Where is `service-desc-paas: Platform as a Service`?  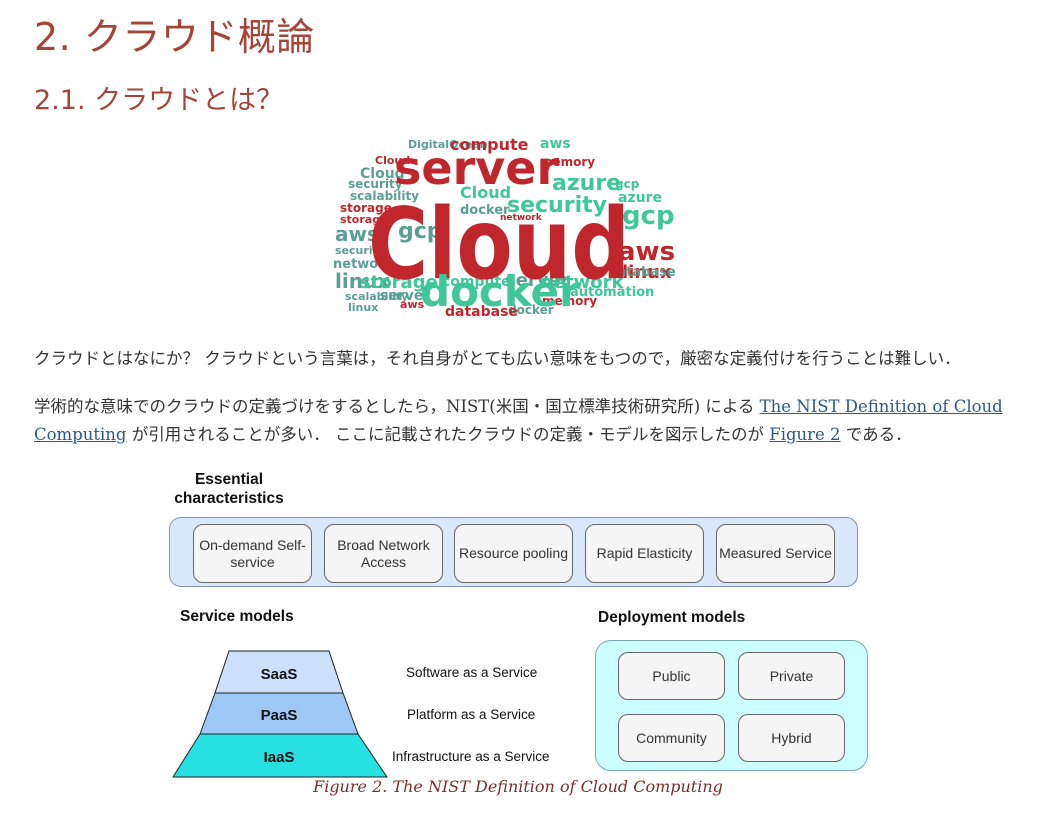
service-desc-paas: Platform as a Service is located at coordinates (471, 714).